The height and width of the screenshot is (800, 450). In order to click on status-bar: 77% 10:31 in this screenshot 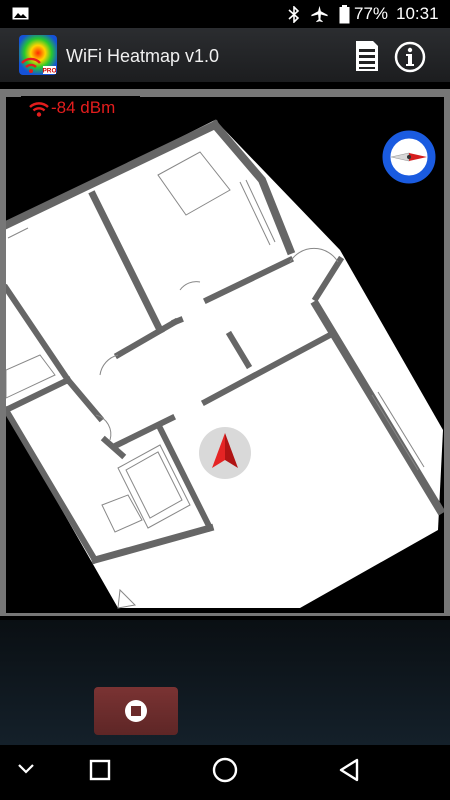, I will do `click(225, 14)`.